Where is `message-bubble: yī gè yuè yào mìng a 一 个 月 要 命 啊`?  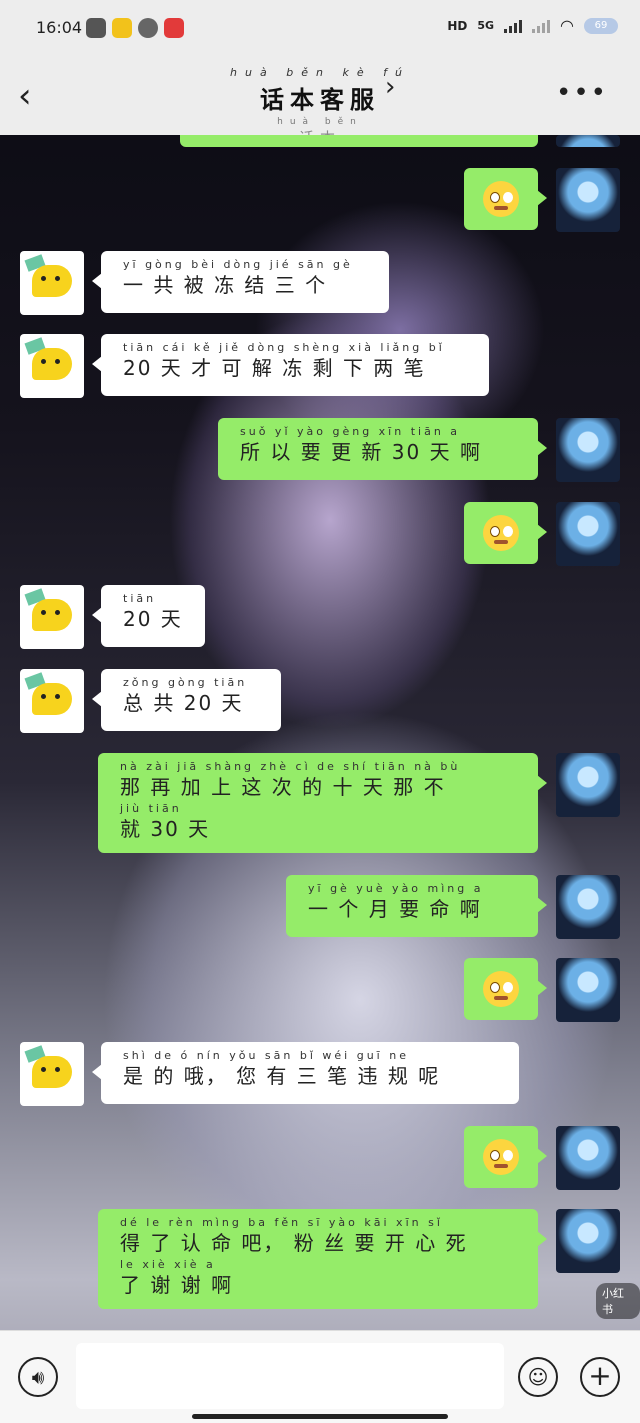
message-bubble: yī gè yuè yào mìng a 一 个 月 要 命 啊 is located at coordinates (416, 906).